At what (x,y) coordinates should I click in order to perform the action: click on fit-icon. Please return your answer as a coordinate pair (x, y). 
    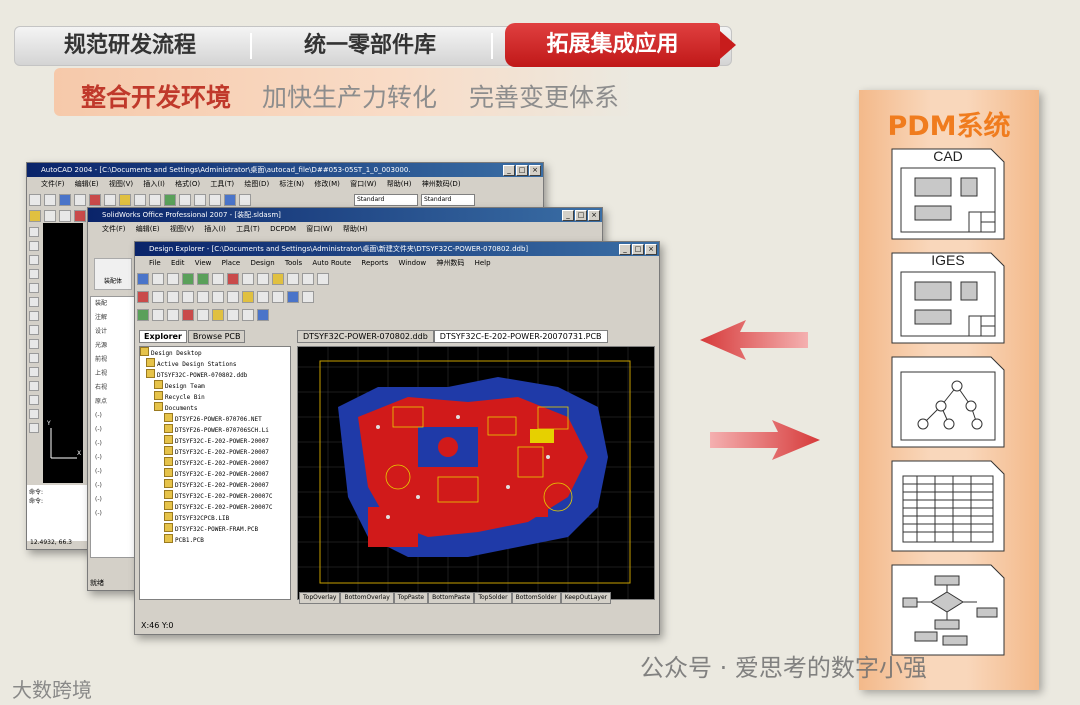
    Looking at the image, I should click on (218, 279).